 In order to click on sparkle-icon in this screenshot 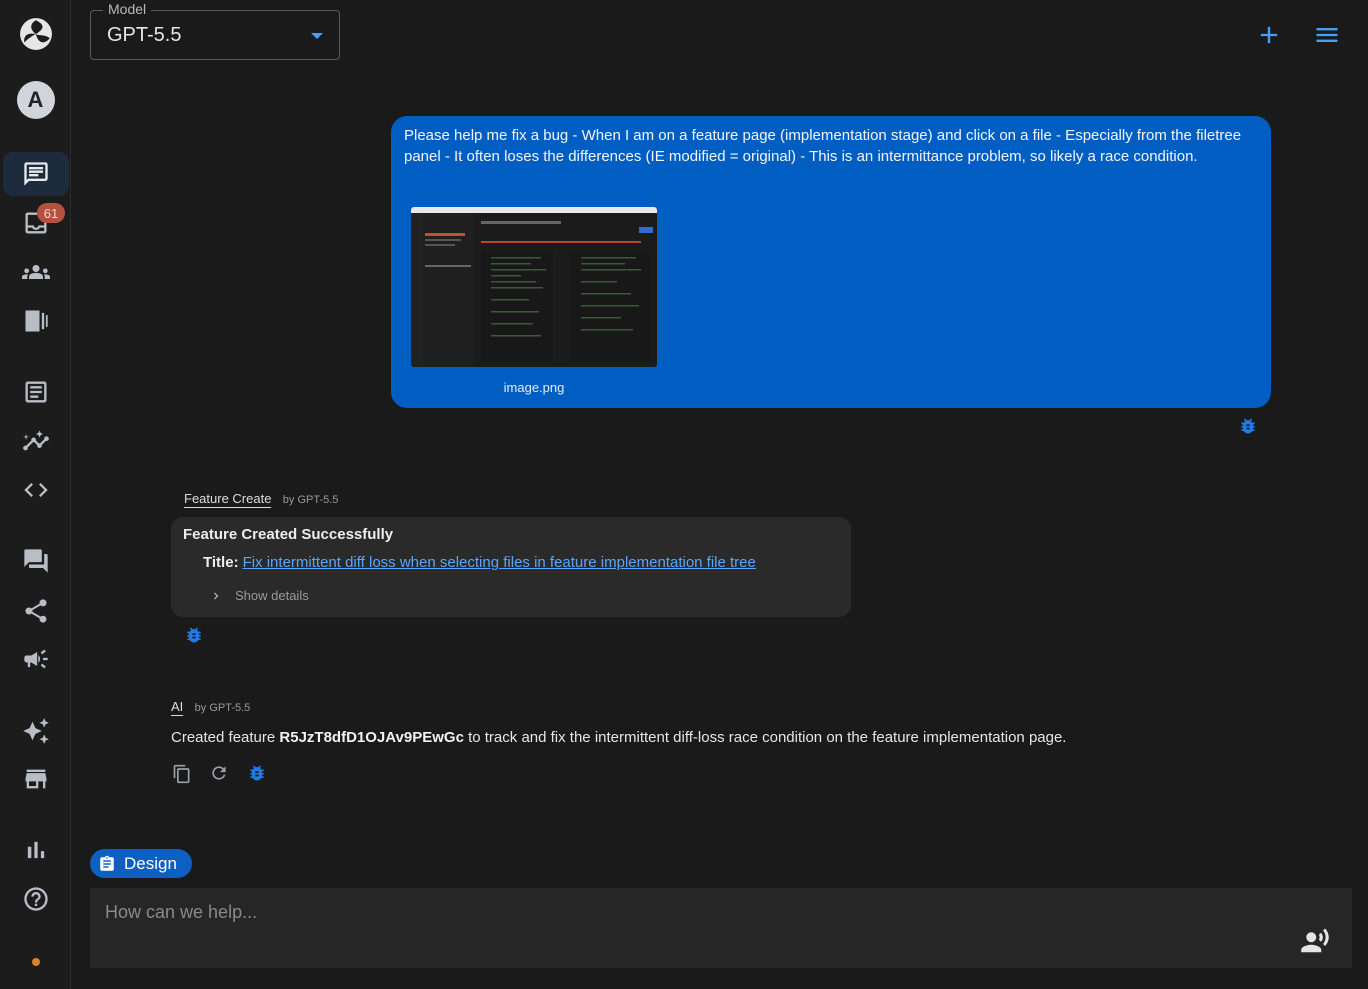, I will do `click(35, 731)`.